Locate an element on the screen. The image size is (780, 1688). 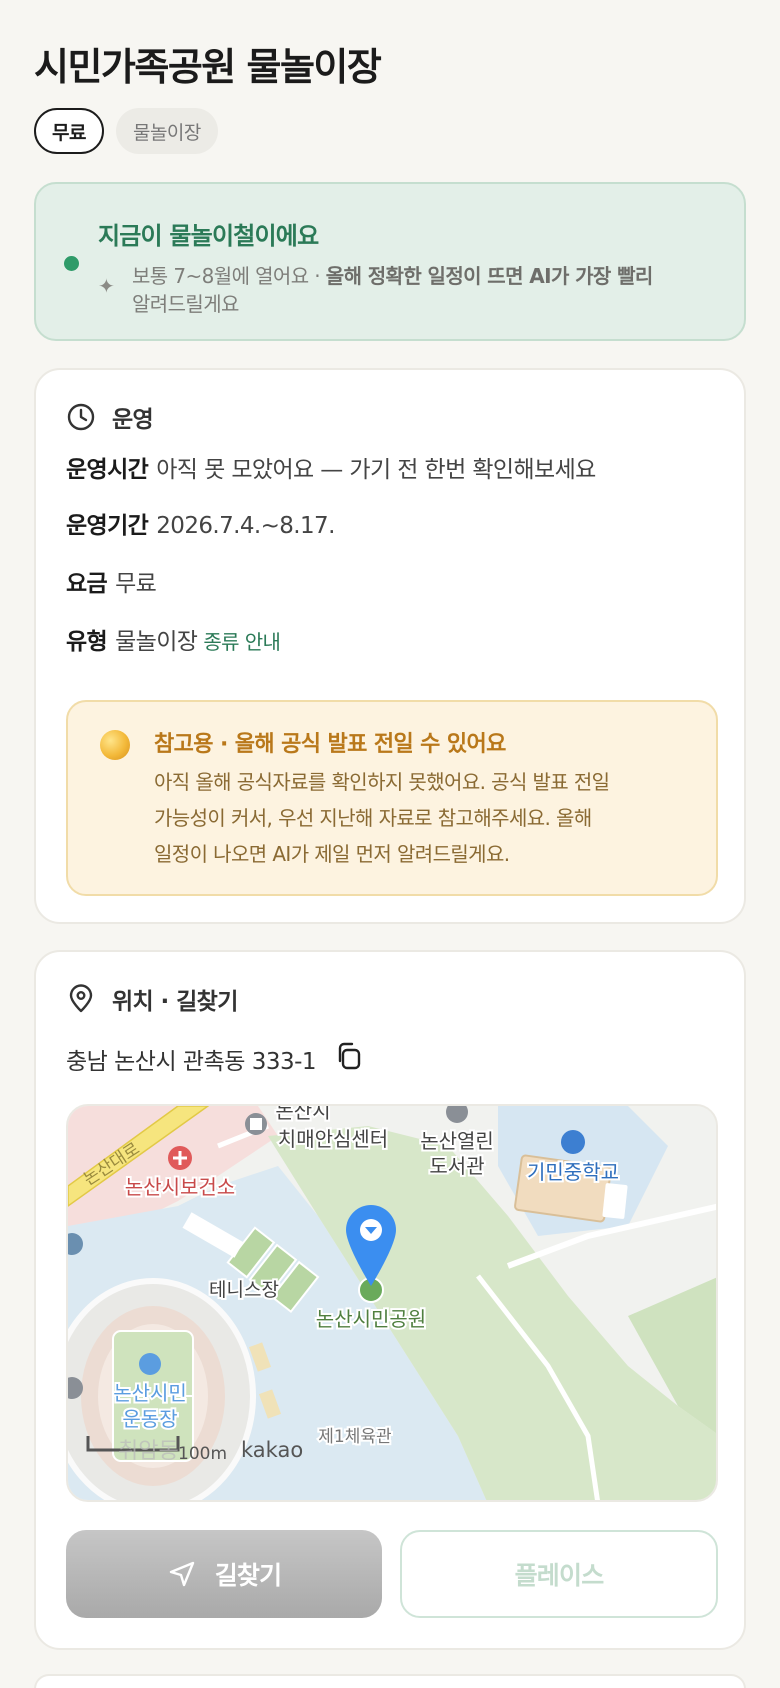
operation-header: 운영 is located at coordinates (110, 417).